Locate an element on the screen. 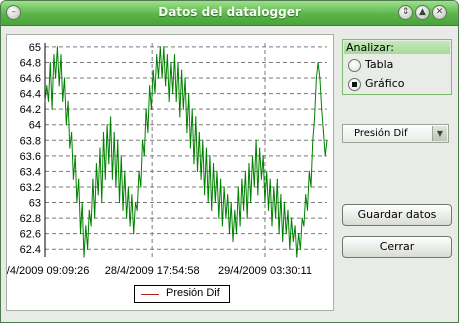 The image size is (459, 323). shade-icon: ⇕ is located at coordinates (405, 12).